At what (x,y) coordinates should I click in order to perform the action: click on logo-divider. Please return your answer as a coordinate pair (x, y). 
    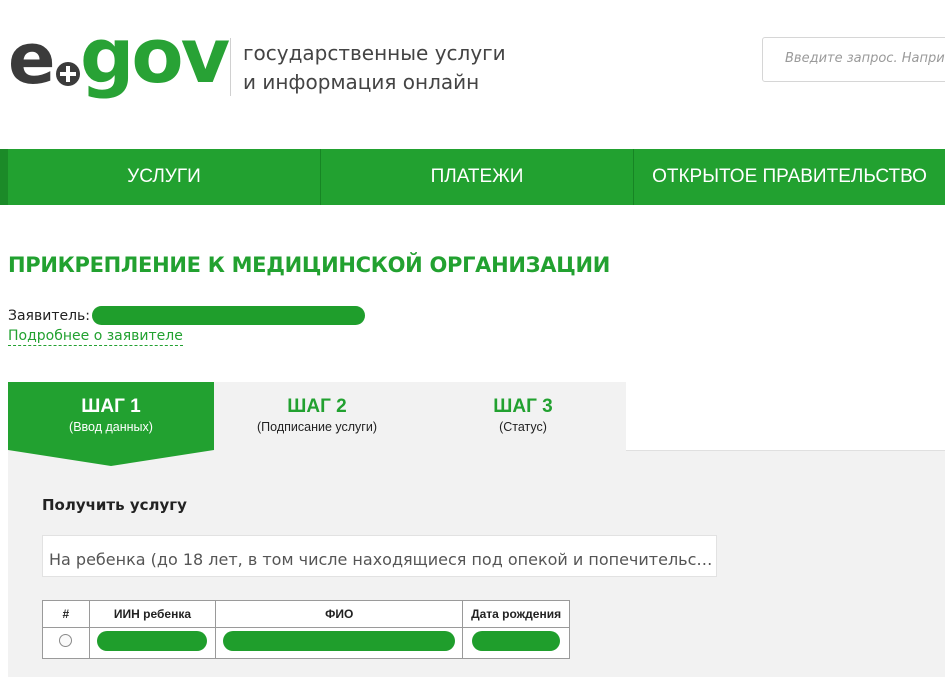
    Looking at the image, I should click on (230, 67).